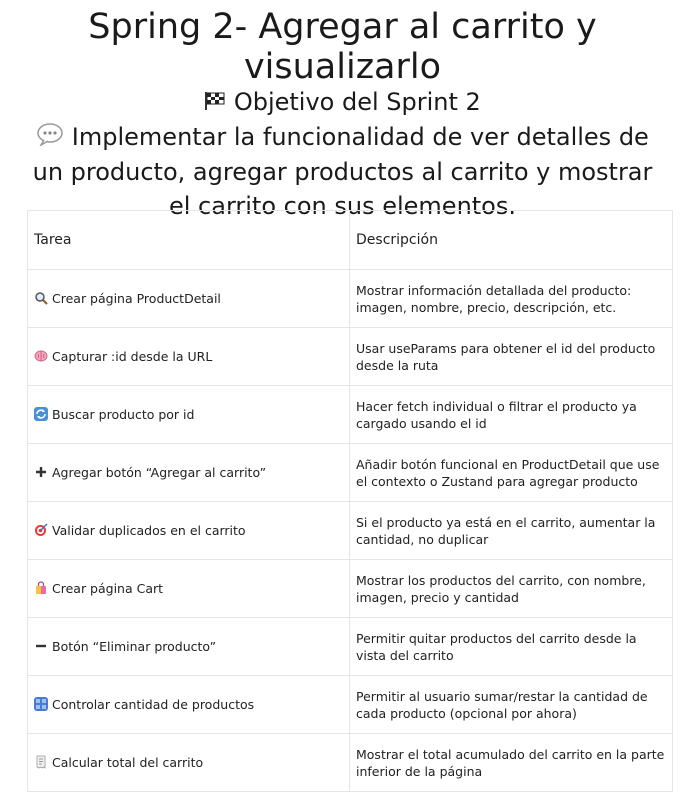 This screenshot has height=809, width=685. What do you see at coordinates (134, 646) in the screenshot?
I see `task-label: Botón “Eliminar producto”` at bounding box center [134, 646].